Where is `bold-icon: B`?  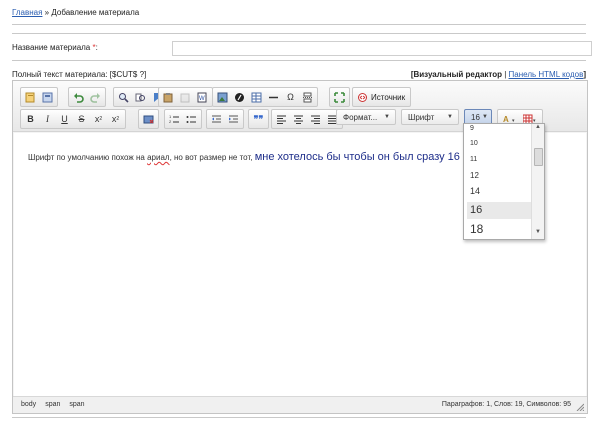 bold-icon: B is located at coordinates (30, 119).